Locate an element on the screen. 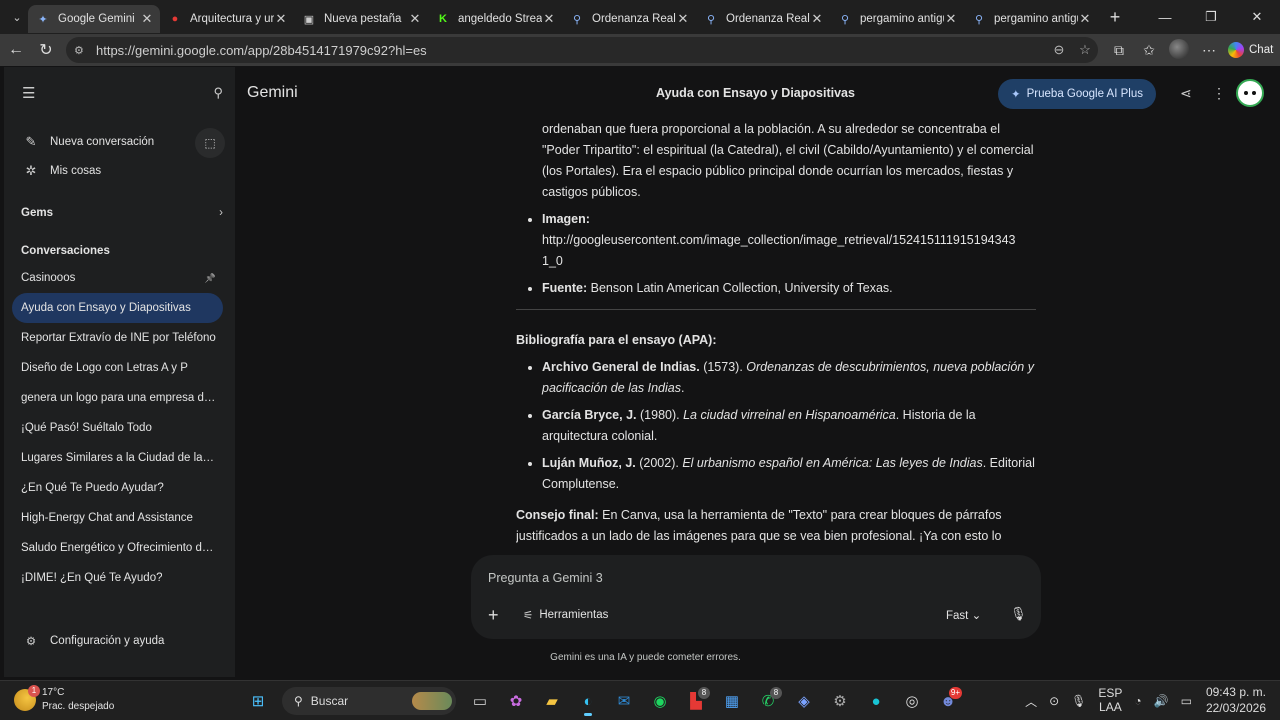 This screenshot has height=720, width=1280. more-menu-icon: ⋯ is located at coordinates (1209, 50).